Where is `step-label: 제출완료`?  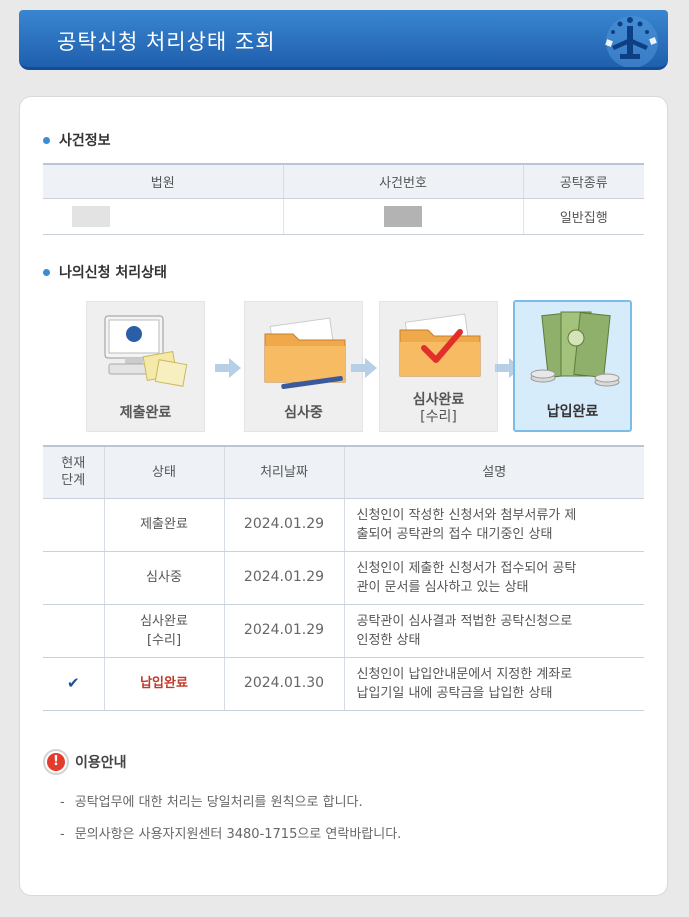
step-label: 제출완료 is located at coordinates (145, 413).